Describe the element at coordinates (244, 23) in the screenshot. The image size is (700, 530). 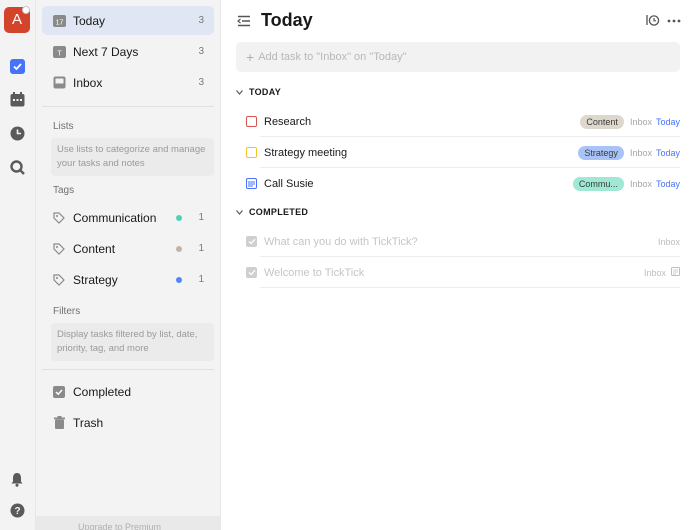
I see `toggle-sidebar-icon` at that location.